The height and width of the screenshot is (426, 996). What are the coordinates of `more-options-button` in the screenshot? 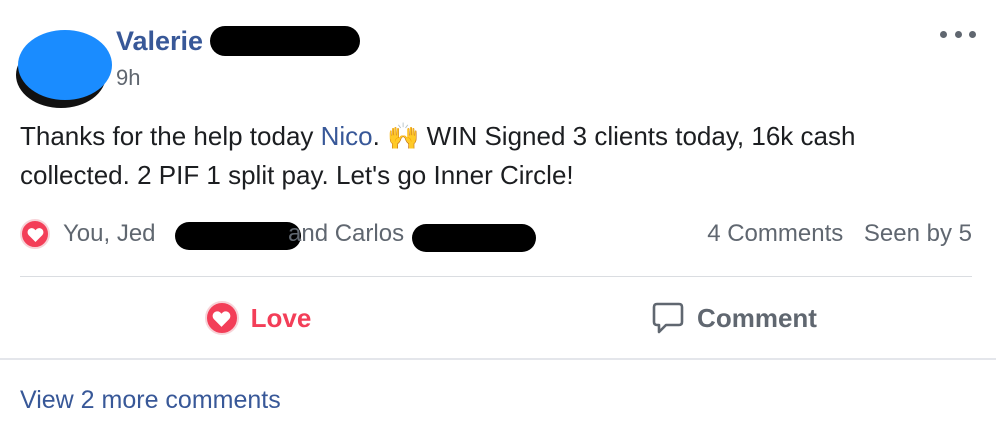 It's located at (958, 34).